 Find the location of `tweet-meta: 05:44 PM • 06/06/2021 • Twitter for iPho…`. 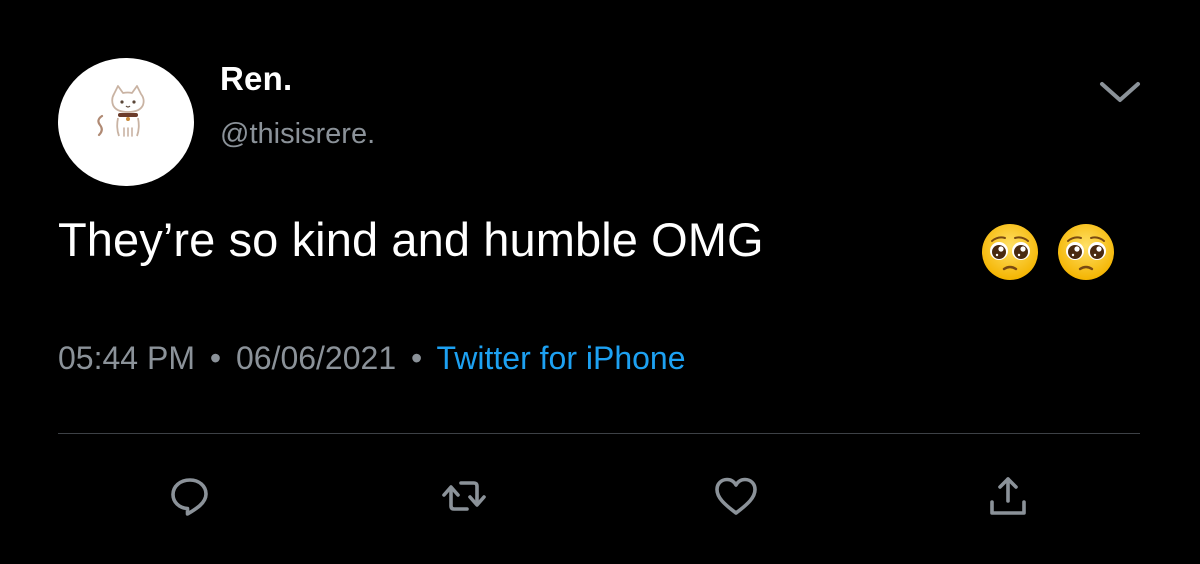

tweet-meta: 05:44 PM • 06/06/2021 • Twitter for iPho… is located at coordinates (372, 358).